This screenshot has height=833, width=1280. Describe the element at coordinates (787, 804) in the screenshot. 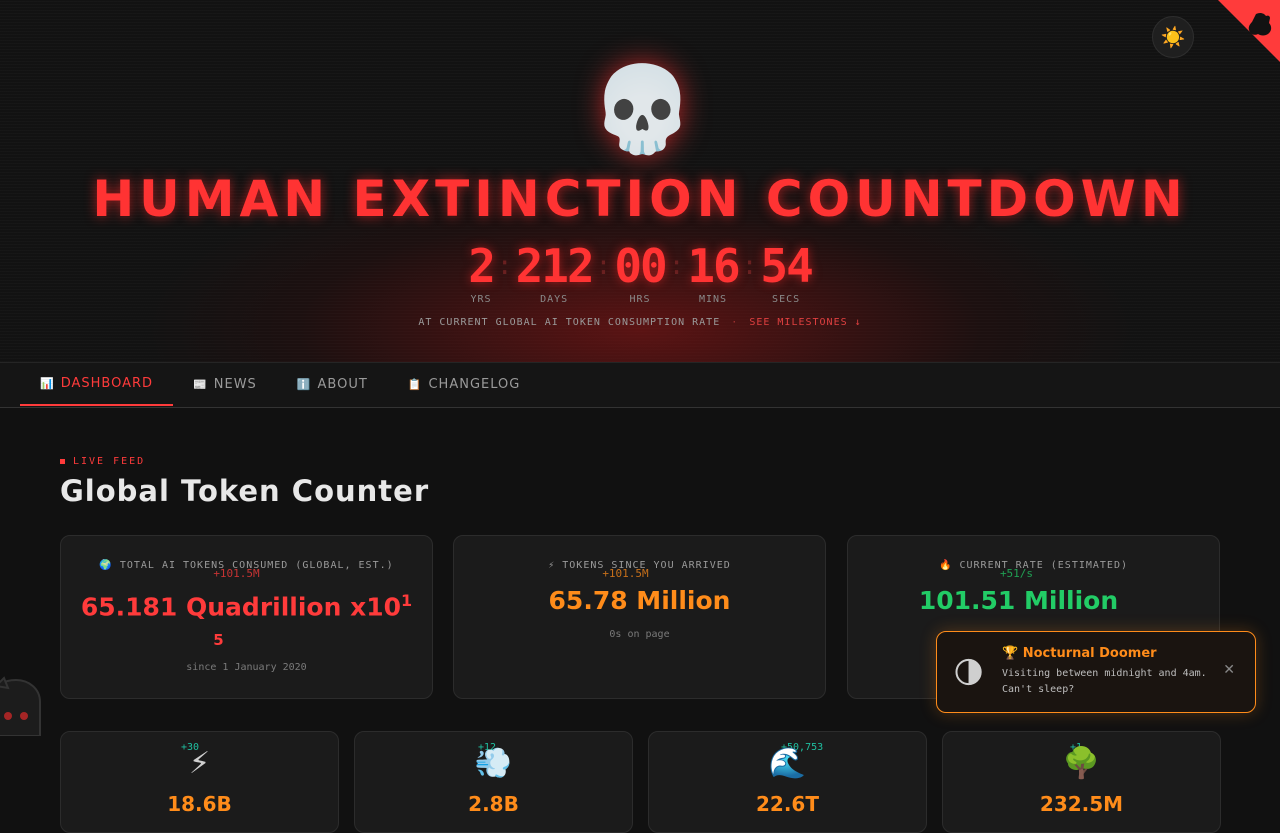

I see `stat-value: 22.6T` at that location.